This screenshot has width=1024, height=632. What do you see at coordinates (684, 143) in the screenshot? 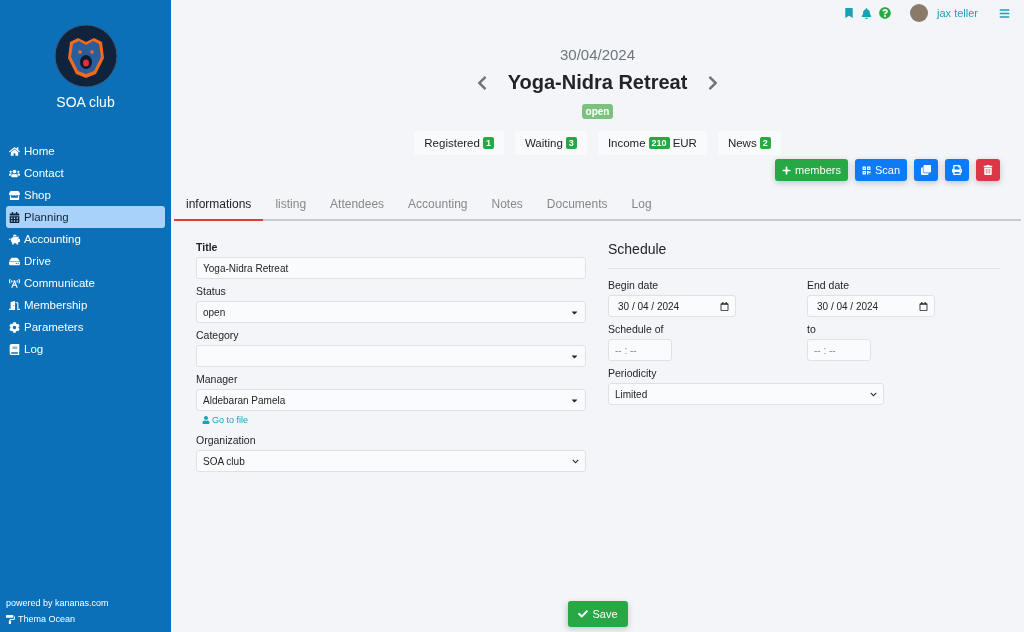
I see `currency-label: EUR` at bounding box center [684, 143].